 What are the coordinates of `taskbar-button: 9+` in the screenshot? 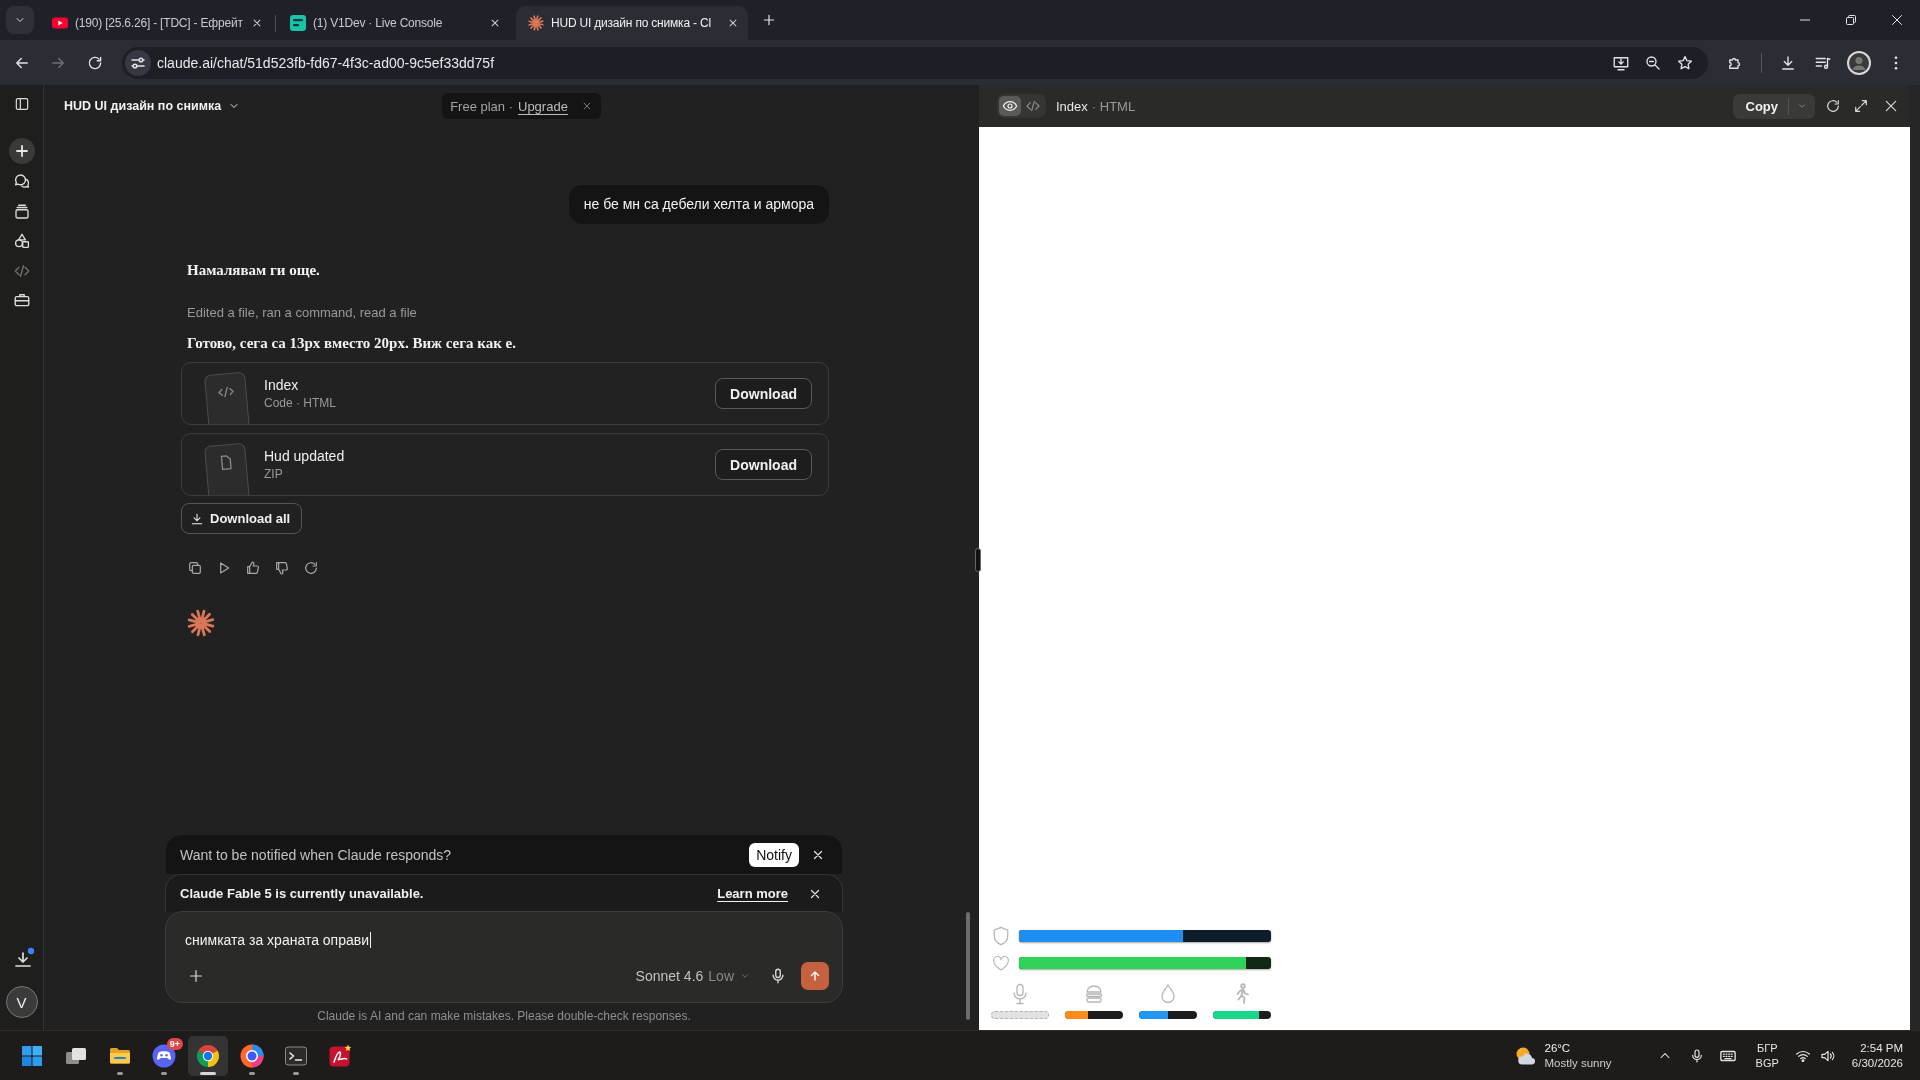 It's located at (164, 1055).